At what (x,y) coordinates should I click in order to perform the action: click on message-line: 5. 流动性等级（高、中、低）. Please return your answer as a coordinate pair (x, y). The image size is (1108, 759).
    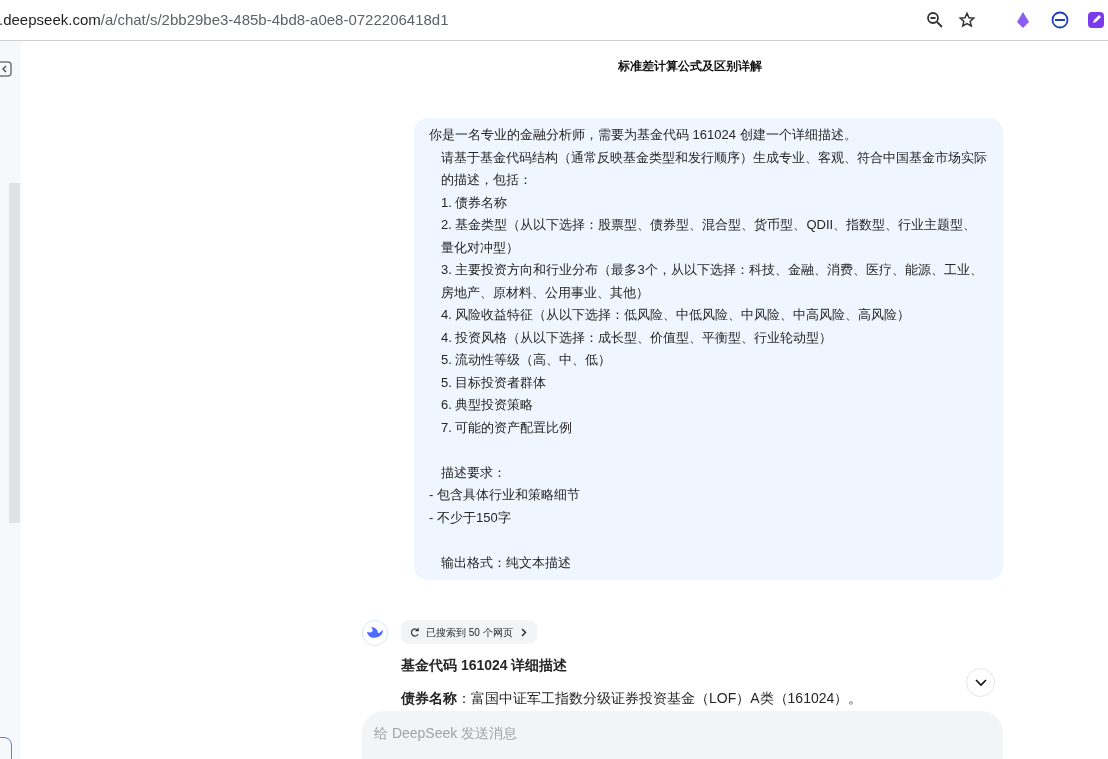
    Looking at the image, I should click on (526, 360).